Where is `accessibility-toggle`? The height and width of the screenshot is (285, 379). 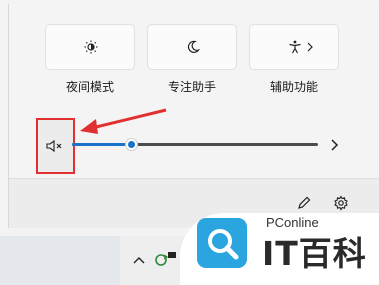 accessibility-toggle is located at coordinates (294, 47).